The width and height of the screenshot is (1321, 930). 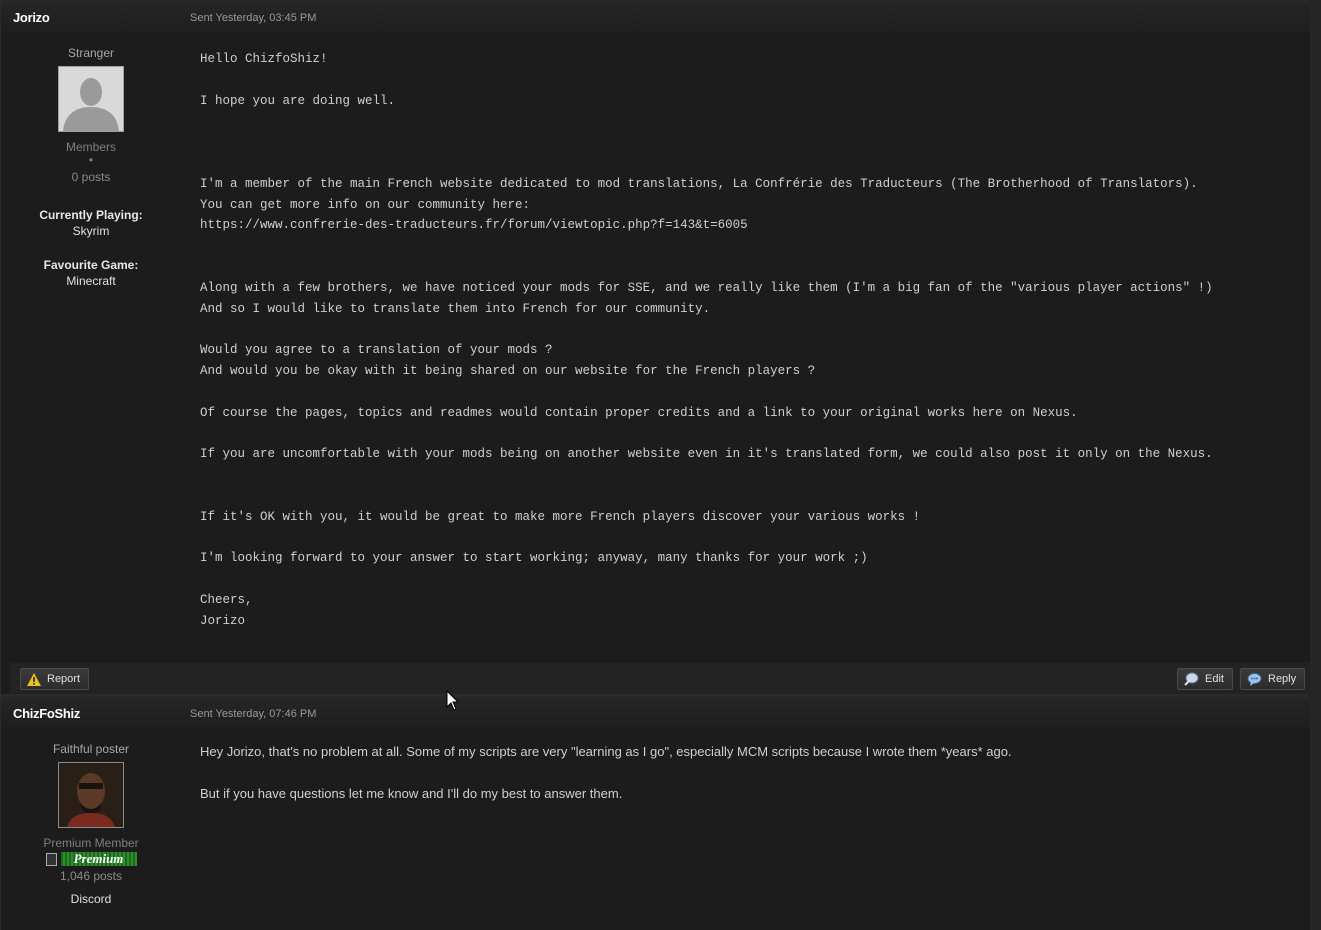 What do you see at coordinates (253, 18) in the screenshot?
I see `sent-date: Sent Yesterday, 03:45 PM` at bounding box center [253, 18].